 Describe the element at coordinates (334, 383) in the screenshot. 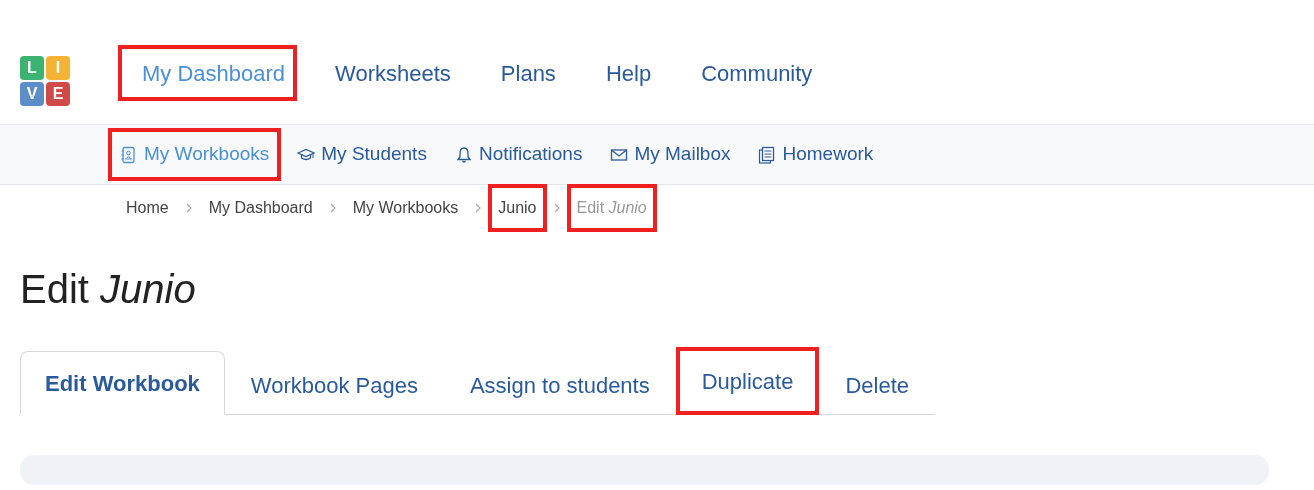

I see `tab: Workbook Pages` at that location.